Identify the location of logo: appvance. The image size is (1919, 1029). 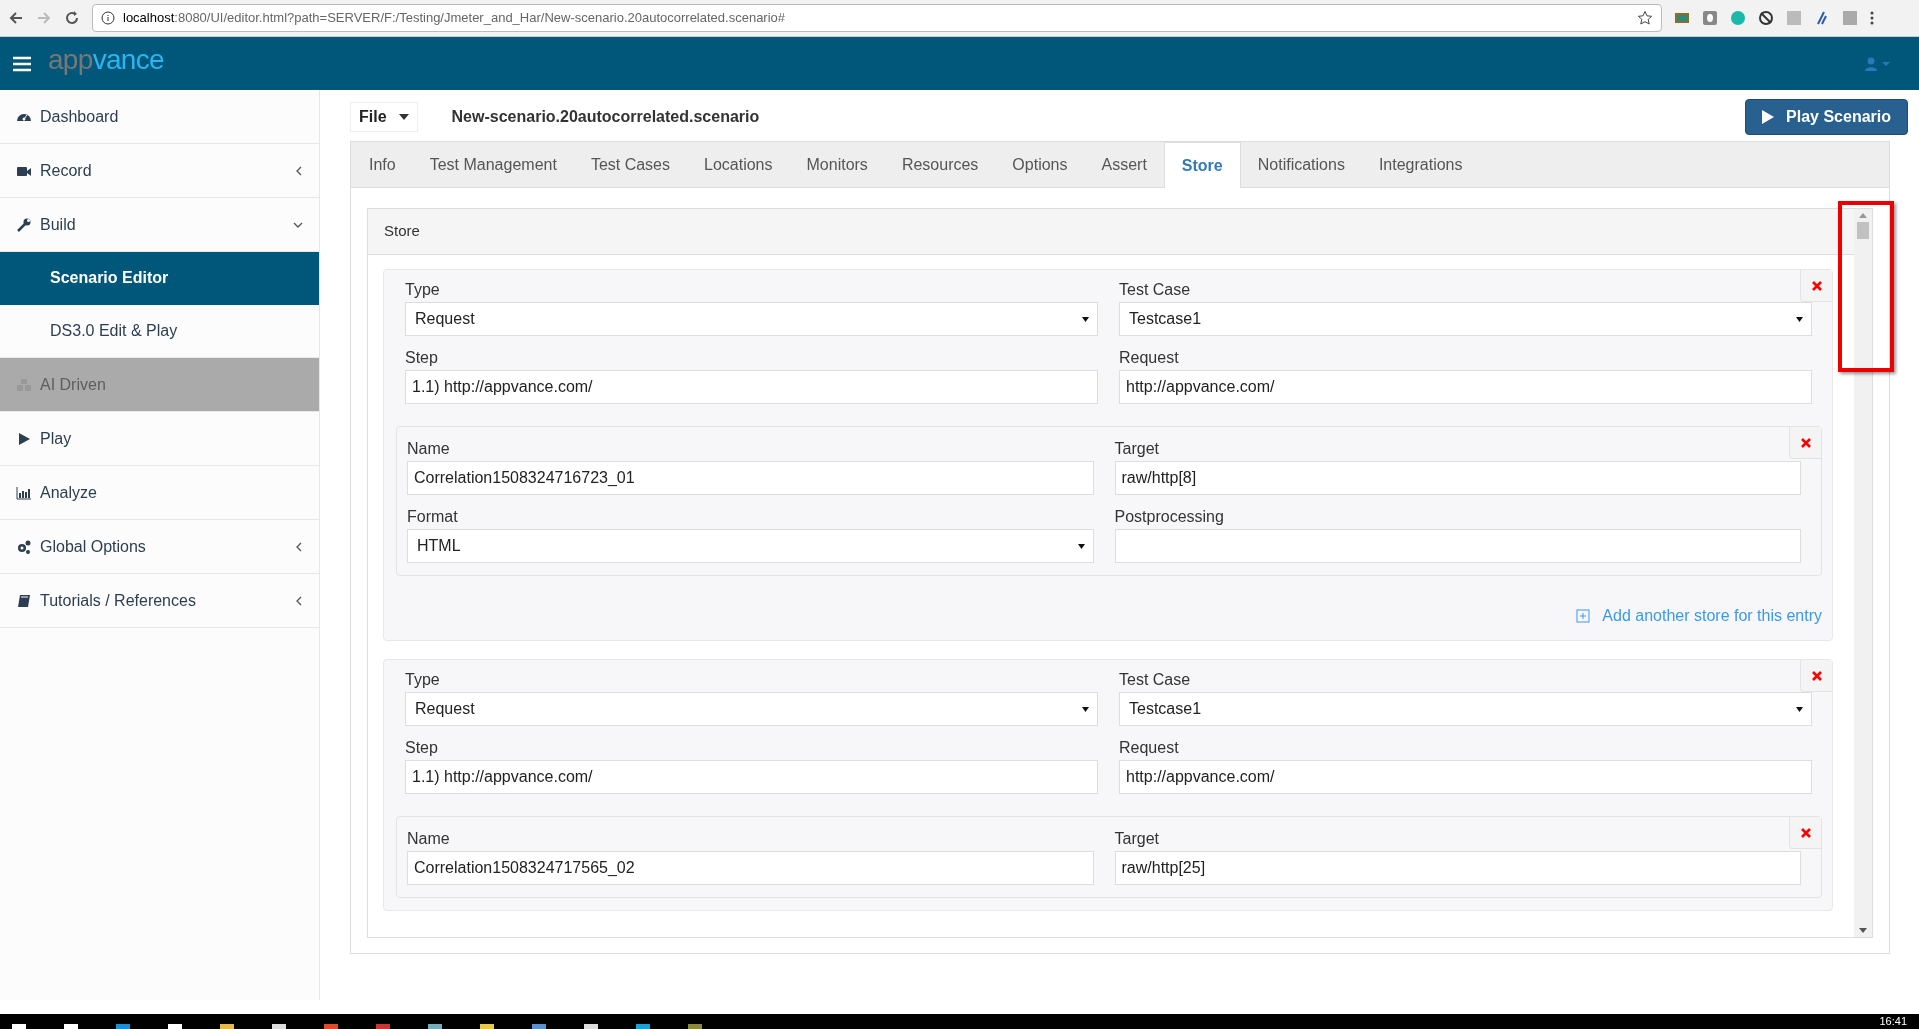
(106, 59).